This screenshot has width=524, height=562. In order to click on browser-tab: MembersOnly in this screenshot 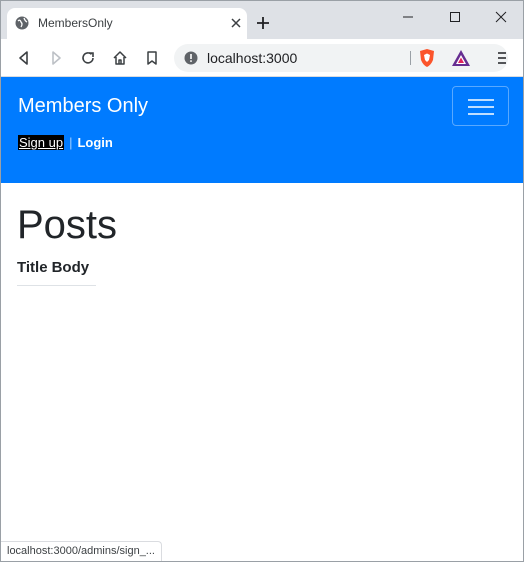, I will do `click(127, 23)`.